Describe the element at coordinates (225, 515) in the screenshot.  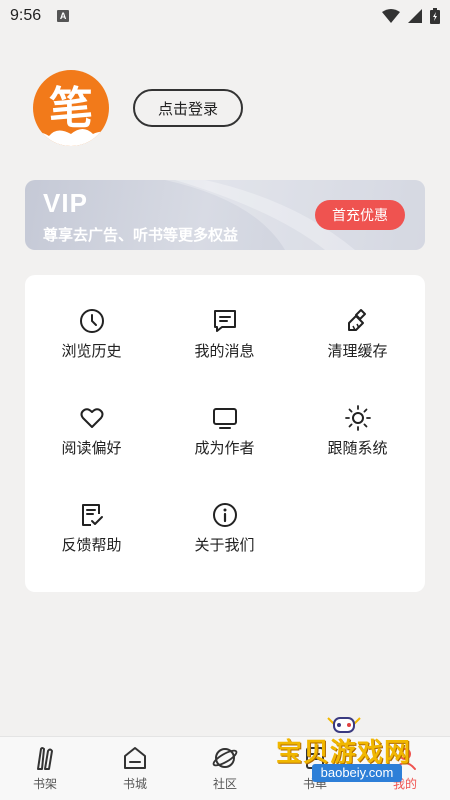
I see `info-icon` at that location.